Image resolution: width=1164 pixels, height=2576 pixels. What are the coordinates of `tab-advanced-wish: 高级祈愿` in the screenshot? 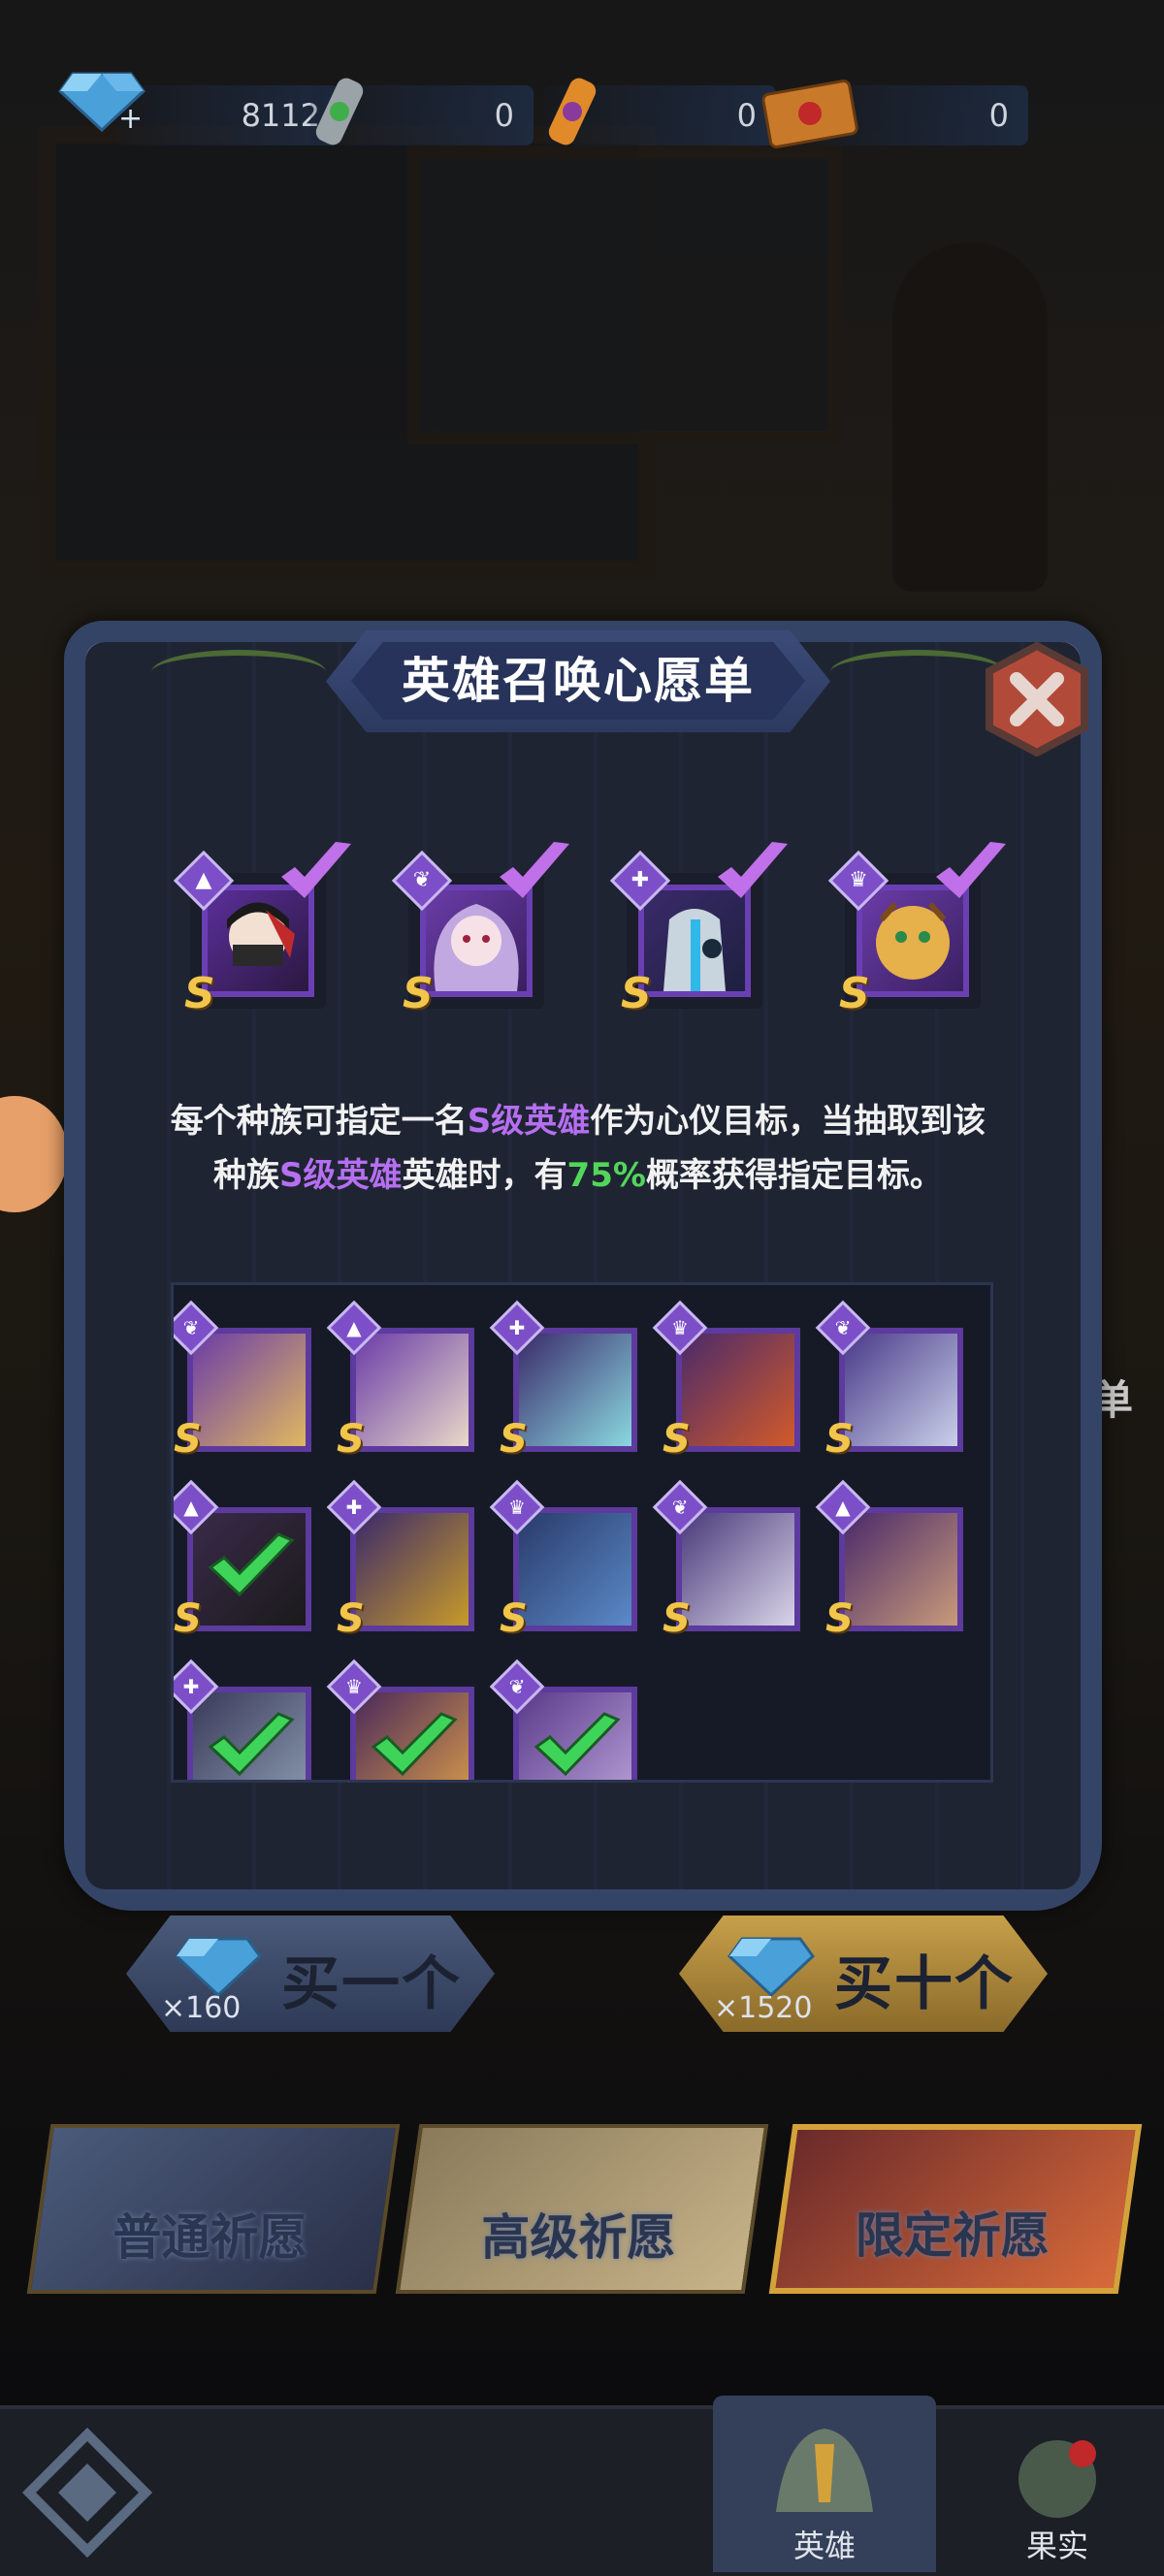 It's located at (582, 2209).